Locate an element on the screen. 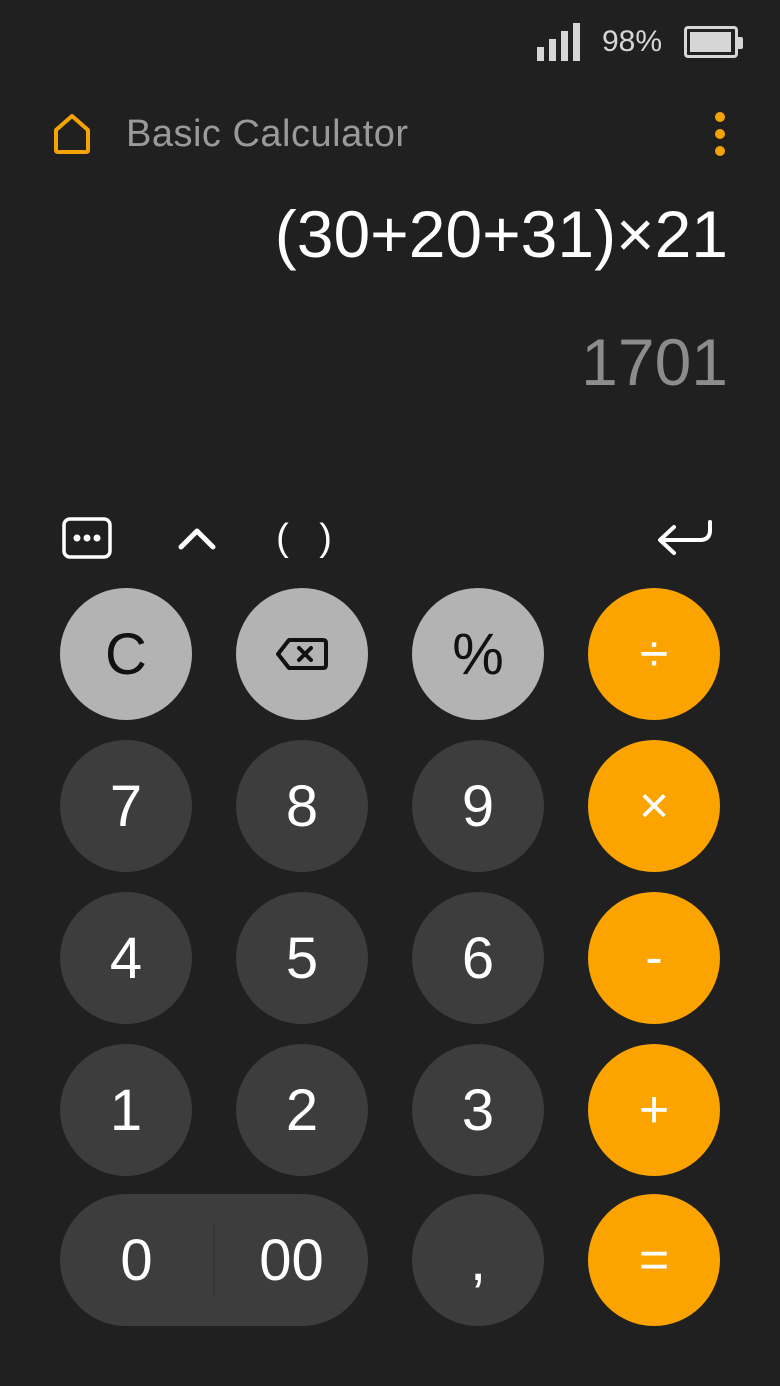  zero-key-group: 0 00 is located at coordinates (214, 1260).